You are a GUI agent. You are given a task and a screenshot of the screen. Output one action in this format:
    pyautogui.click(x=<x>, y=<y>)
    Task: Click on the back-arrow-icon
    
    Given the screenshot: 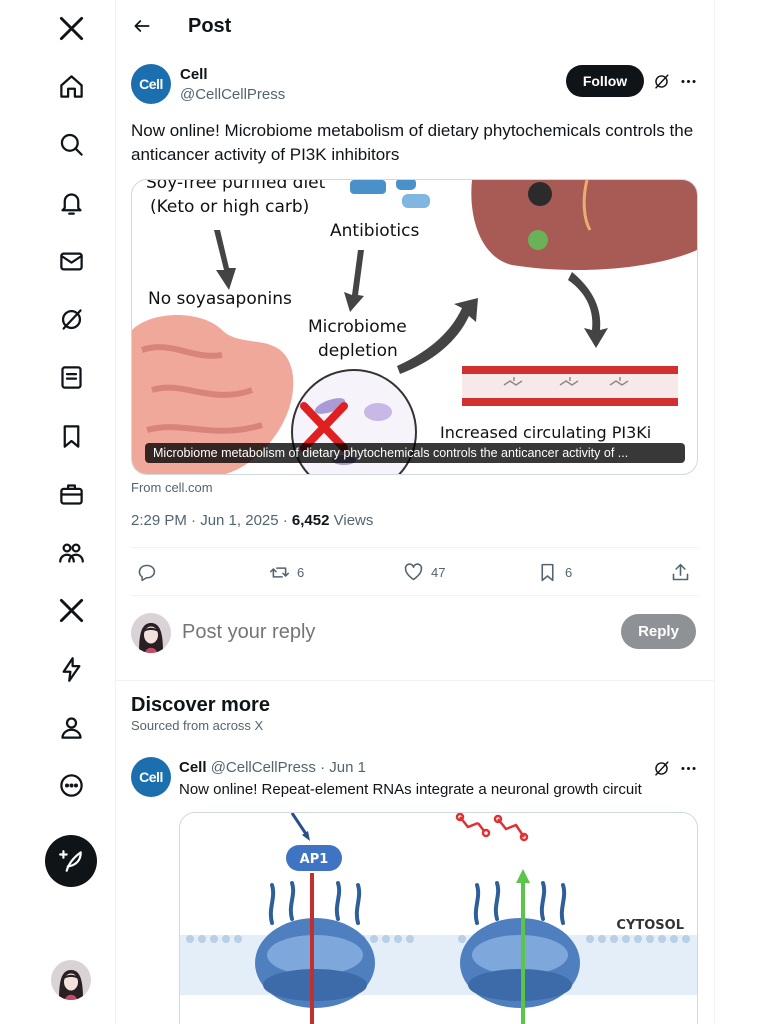 What is the action you would take?
    pyautogui.click(x=142, y=26)
    